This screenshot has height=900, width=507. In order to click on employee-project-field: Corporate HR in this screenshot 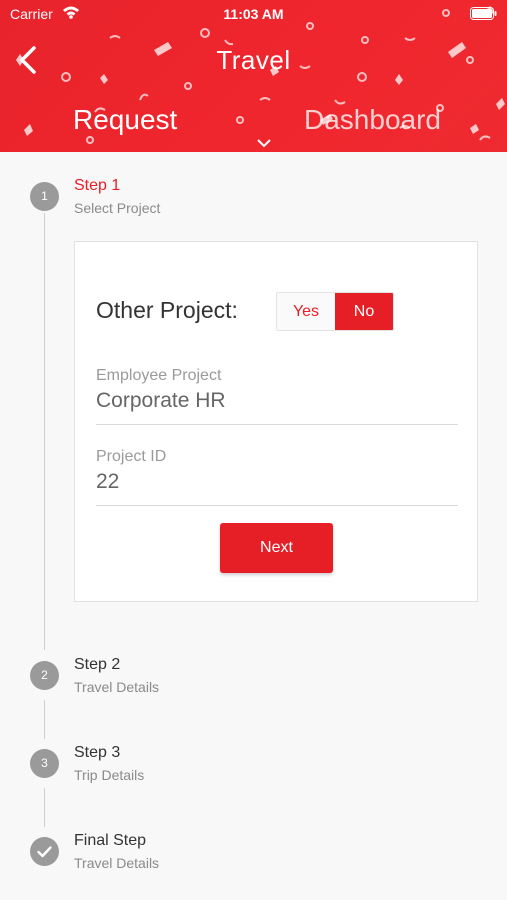, I will do `click(161, 401)`.